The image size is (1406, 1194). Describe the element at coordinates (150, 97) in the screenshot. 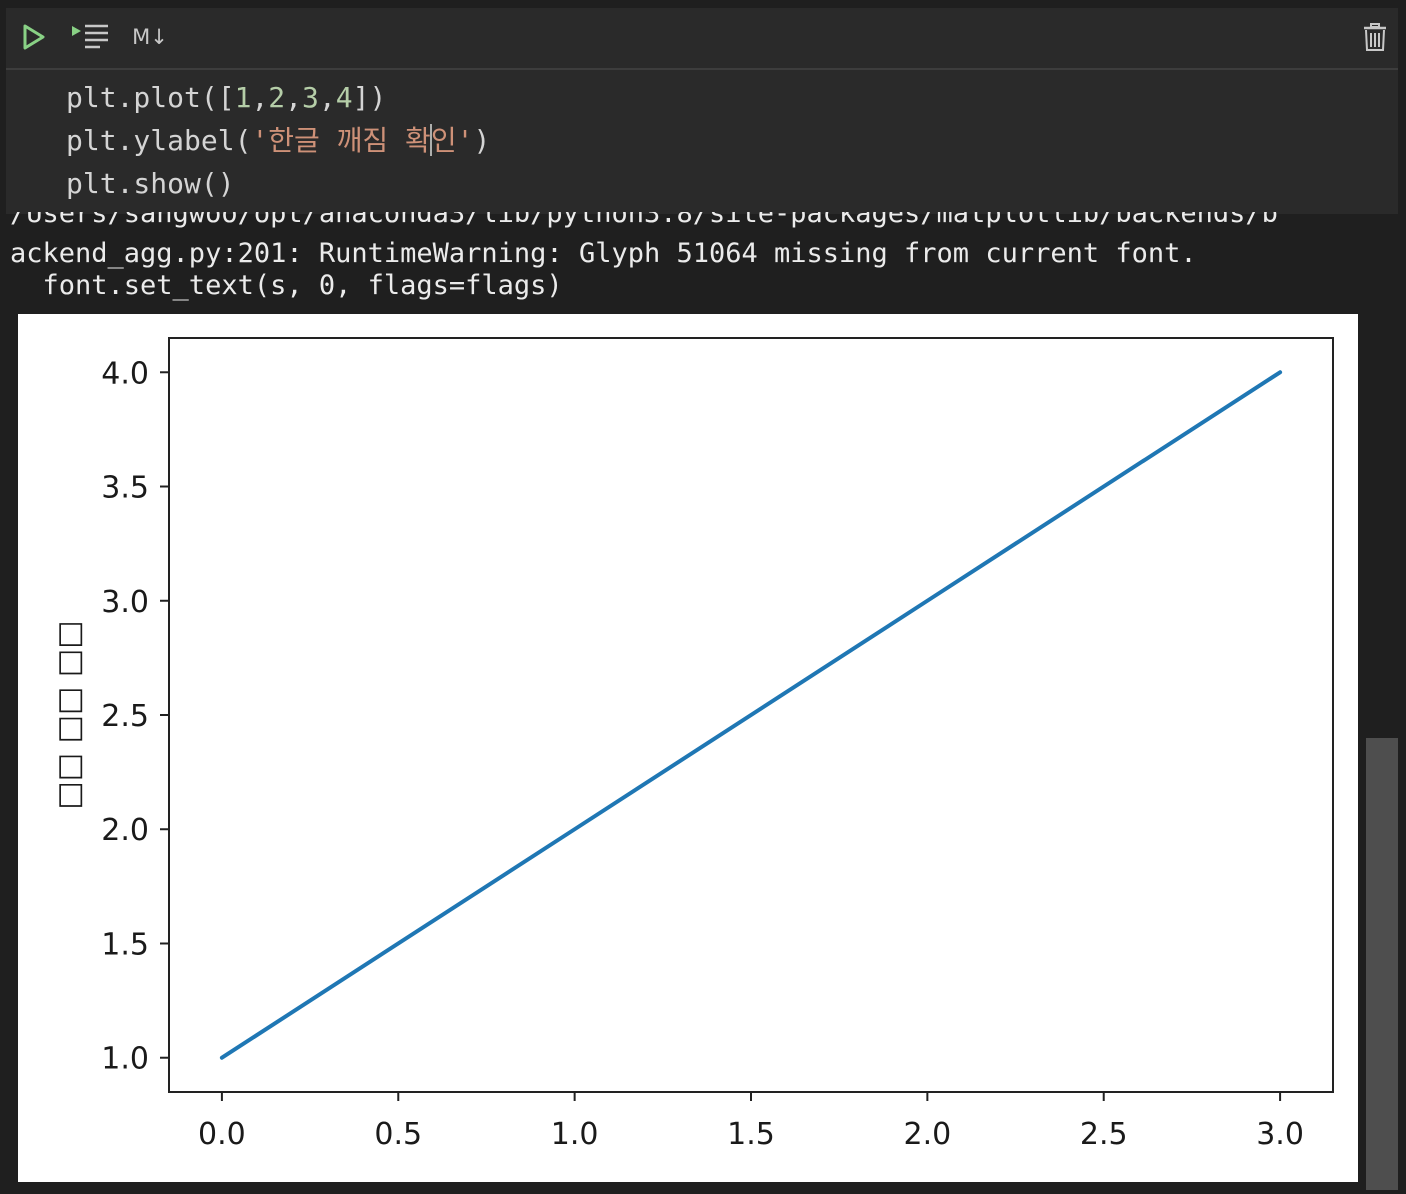

I see `code-token: plt.plot([` at that location.